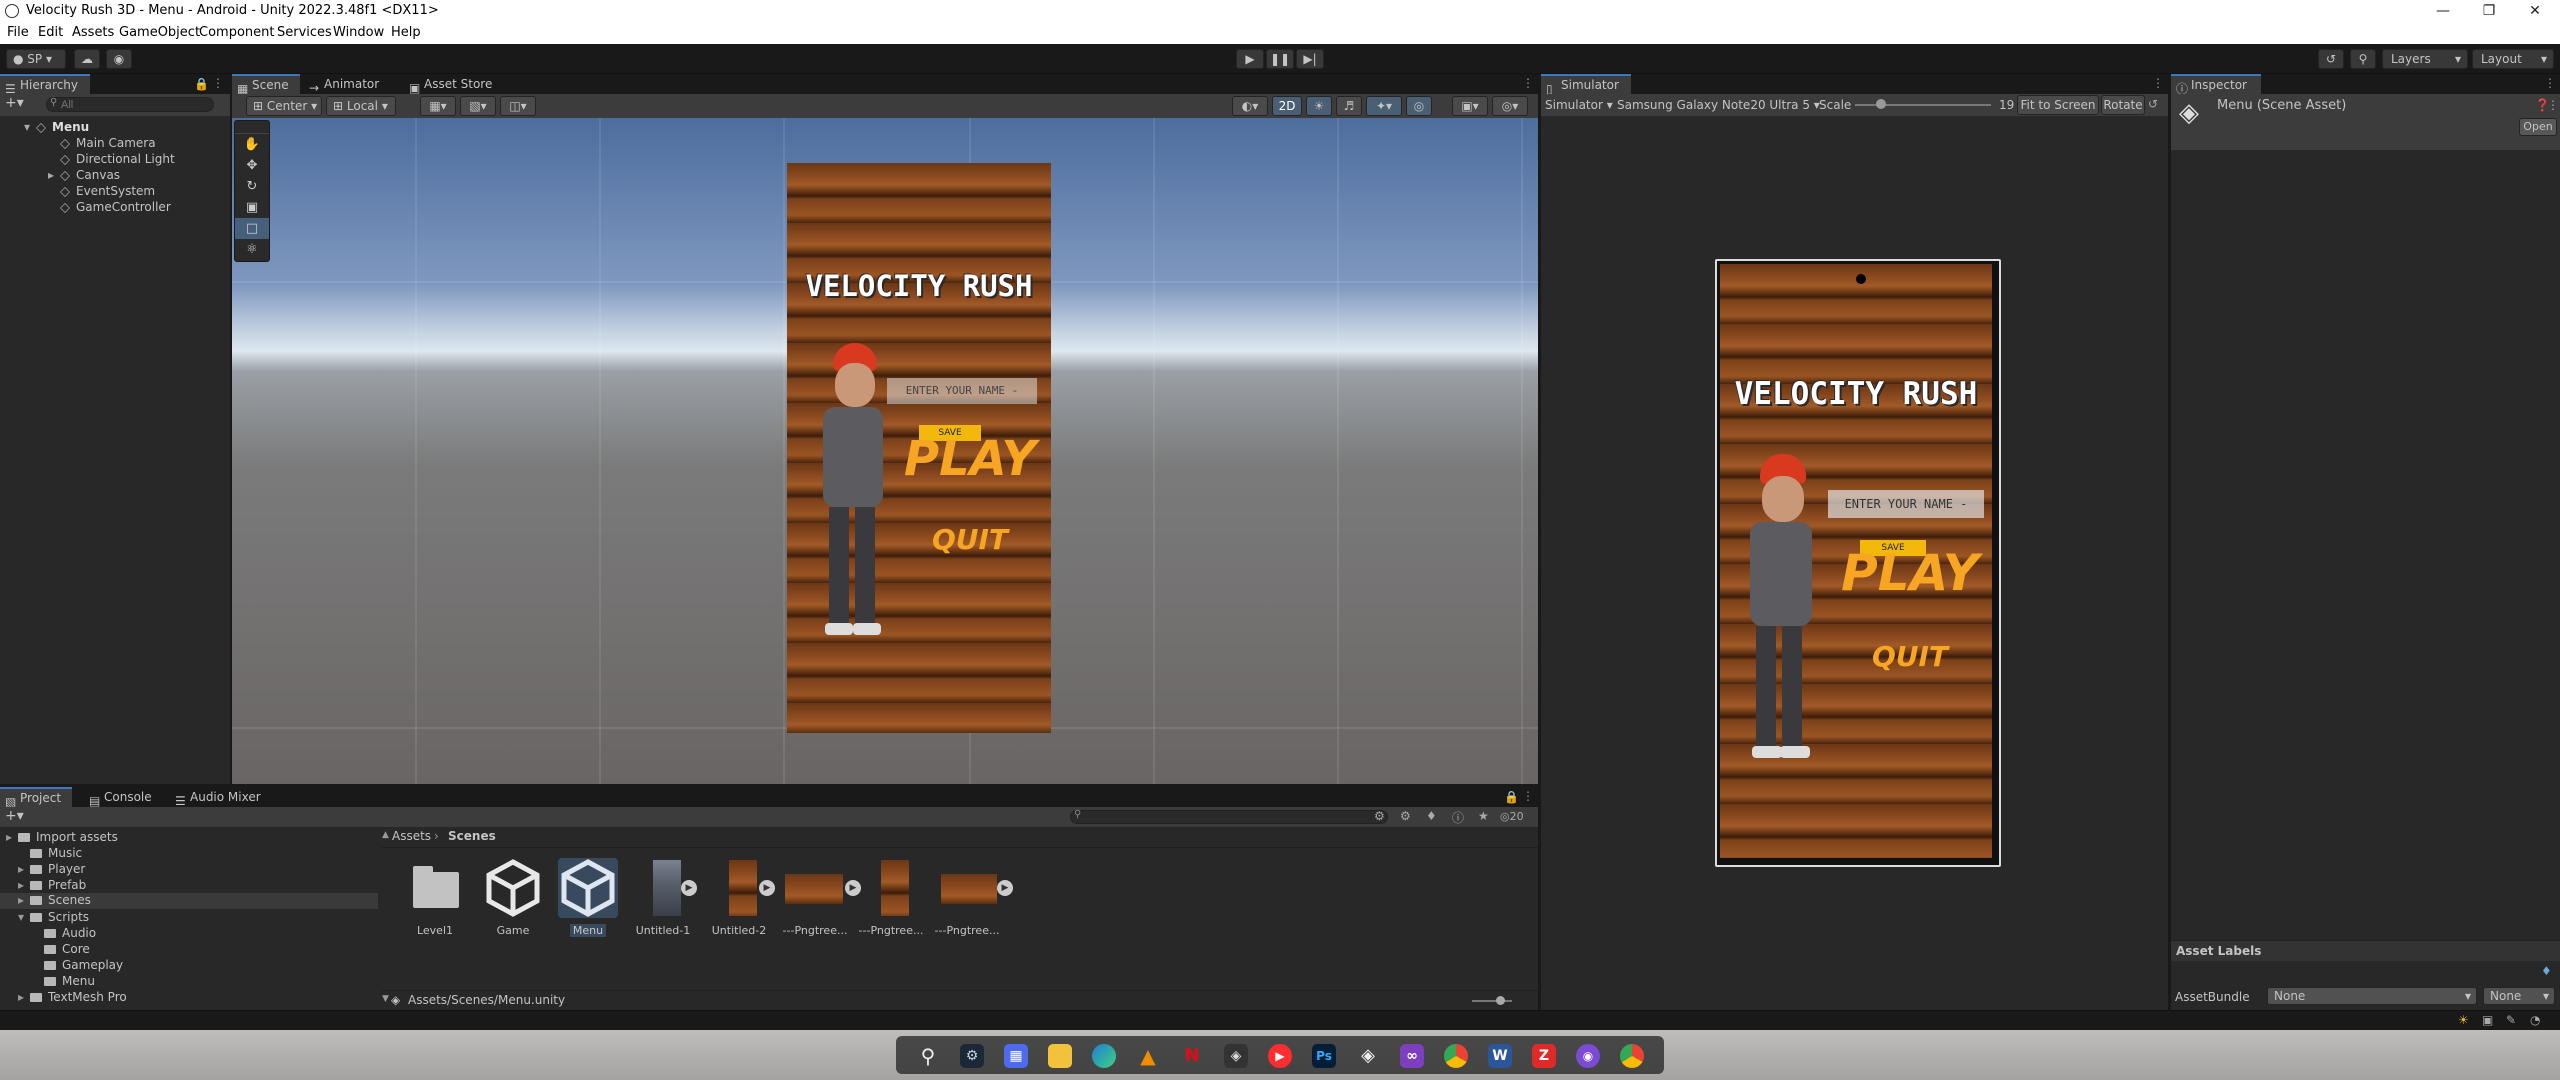 Image resolution: width=2560 pixels, height=1080 pixels. What do you see at coordinates (2553, 105) in the screenshot?
I see `settings-icon: ⋮` at bounding box center [2553, 105].